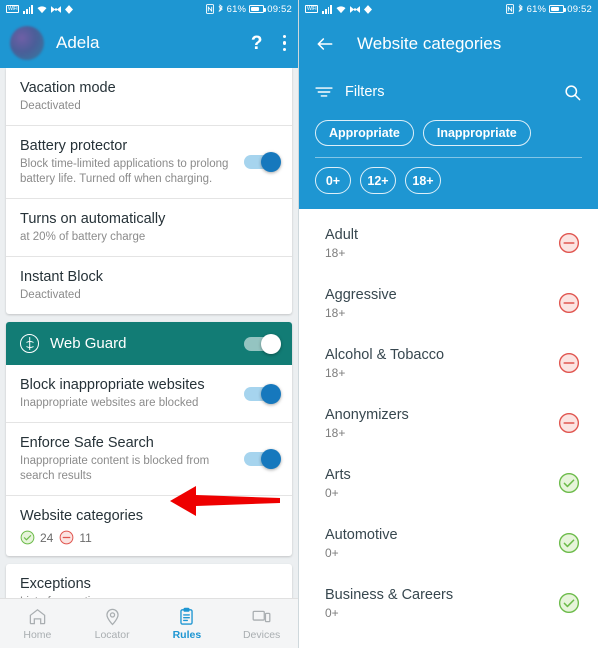  Describe the element at coordinates (109, 403) in the screenshot. I see `row-subtitle: Inappropriate websites are blocked` at that location.